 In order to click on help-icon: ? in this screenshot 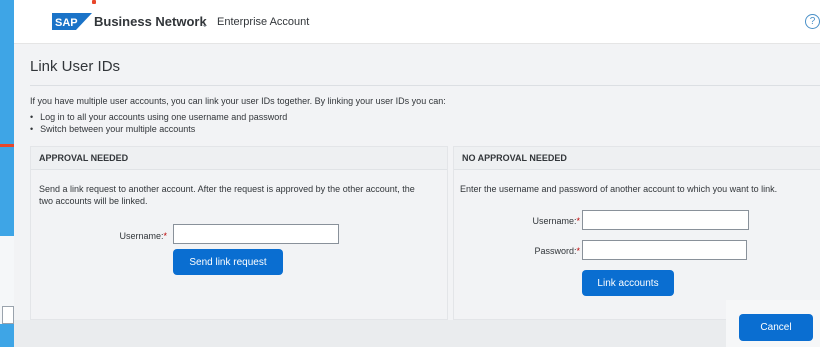, I will do `click(812, 21)`.